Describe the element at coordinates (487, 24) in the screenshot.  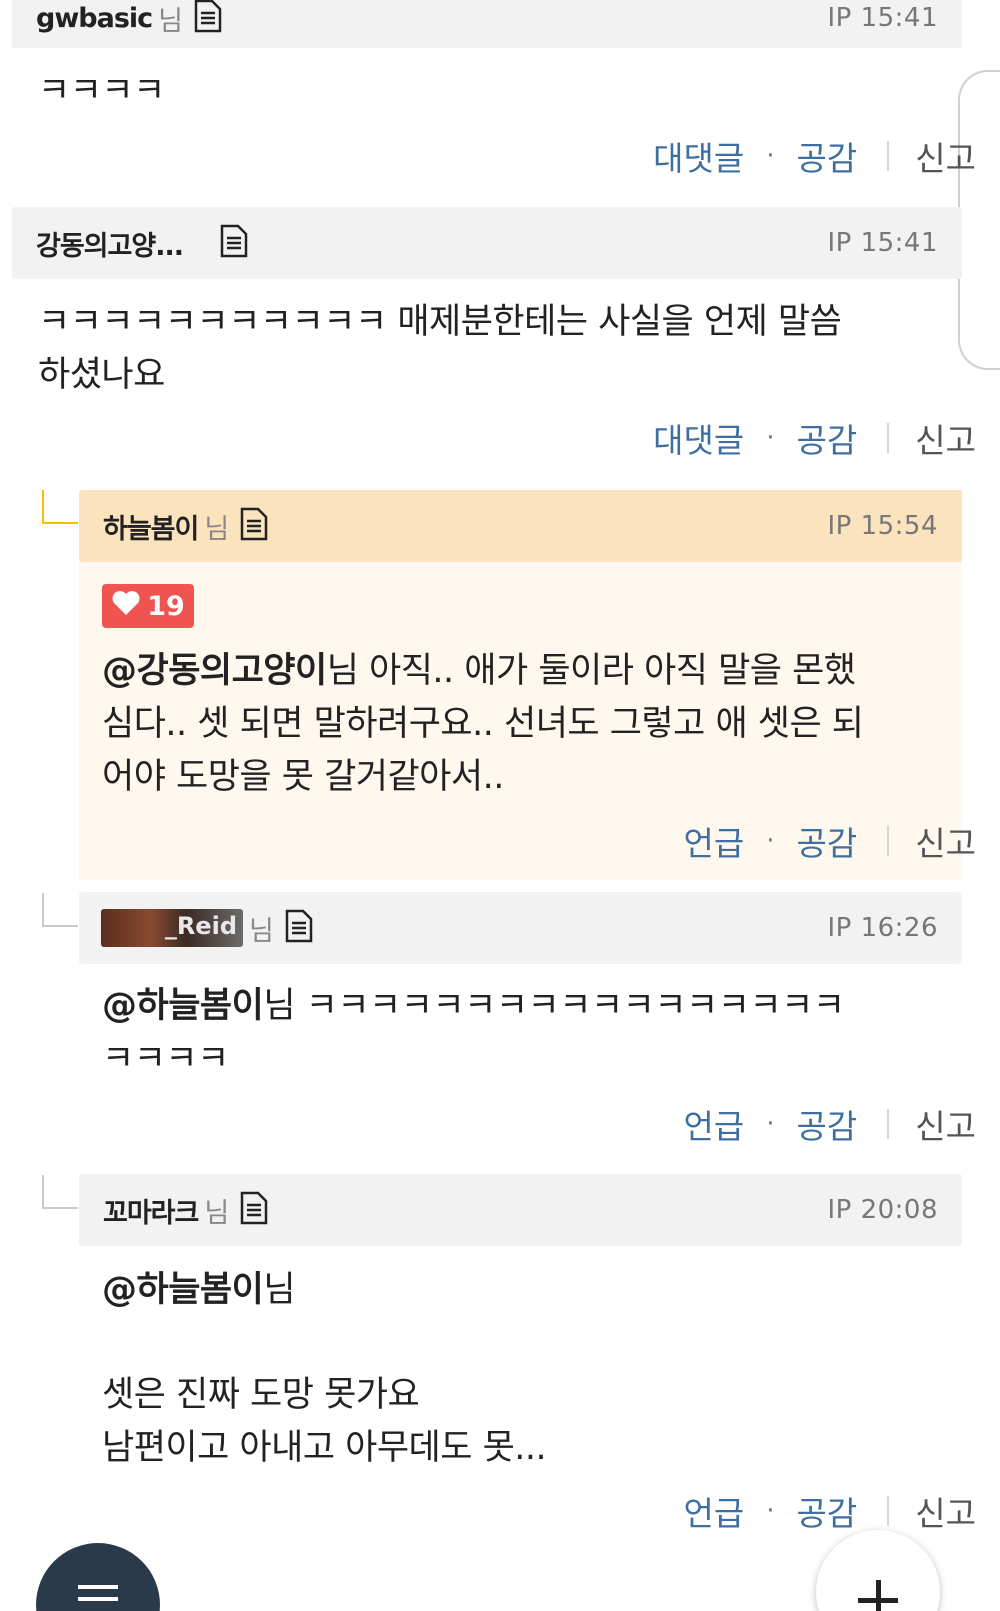
I see `comment-header: gwbasic 님 IP 15:41` at that location.